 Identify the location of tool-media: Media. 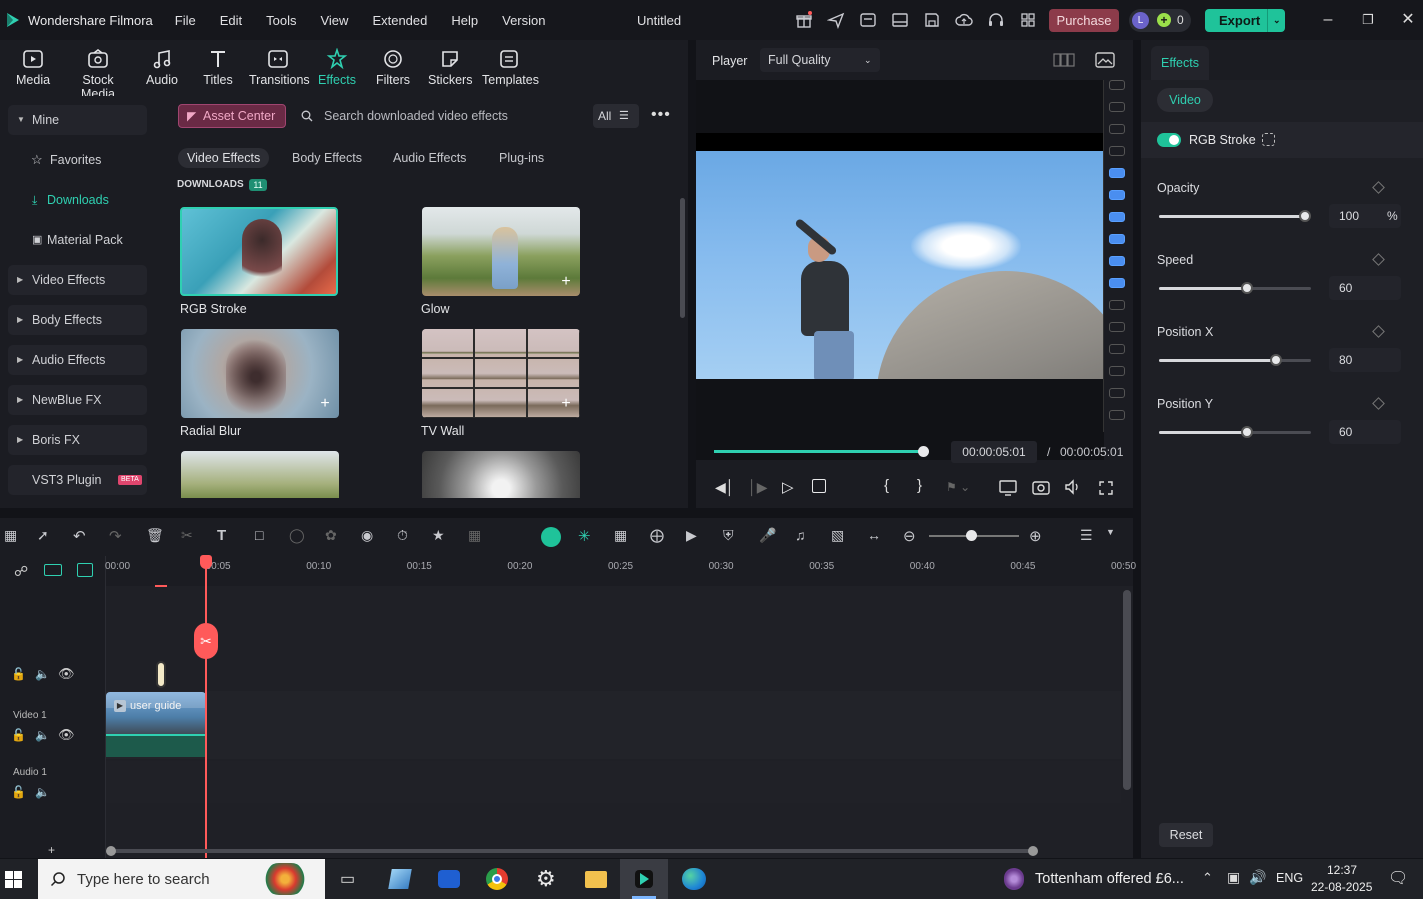
(33, 67).